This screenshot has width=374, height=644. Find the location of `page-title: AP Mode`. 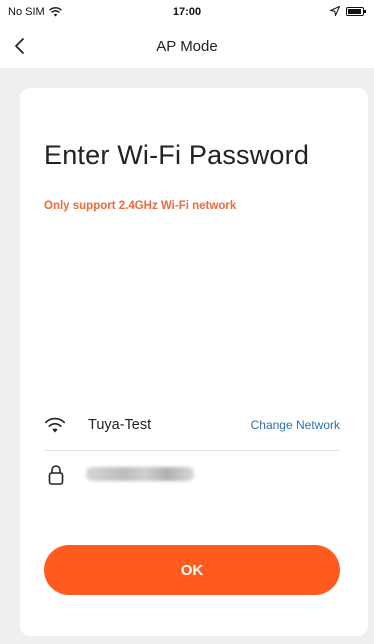

page-title: AP Mode is located at coordinates (187, 46).